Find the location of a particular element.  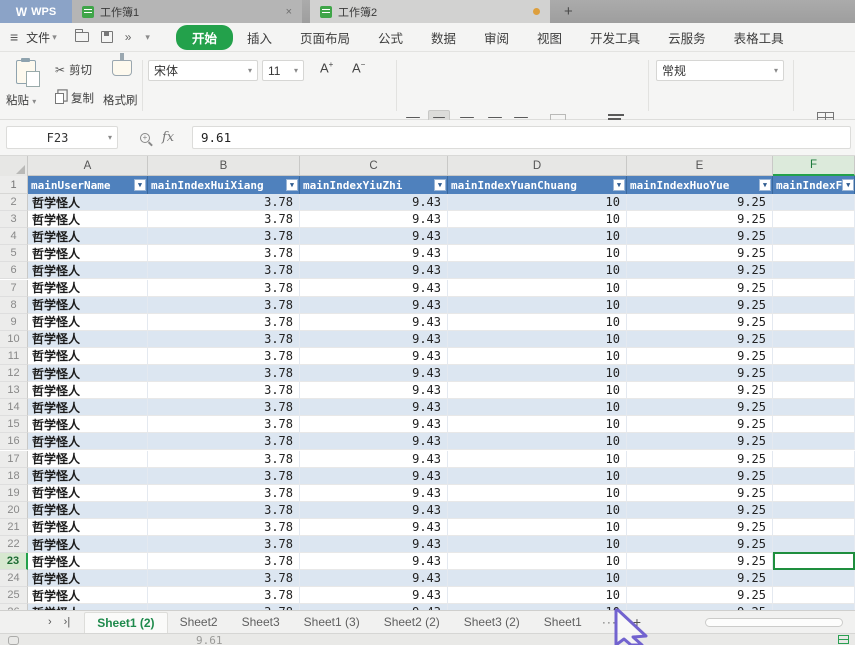

hamburger-icon: ≡ is located at coordinates (14, 37).